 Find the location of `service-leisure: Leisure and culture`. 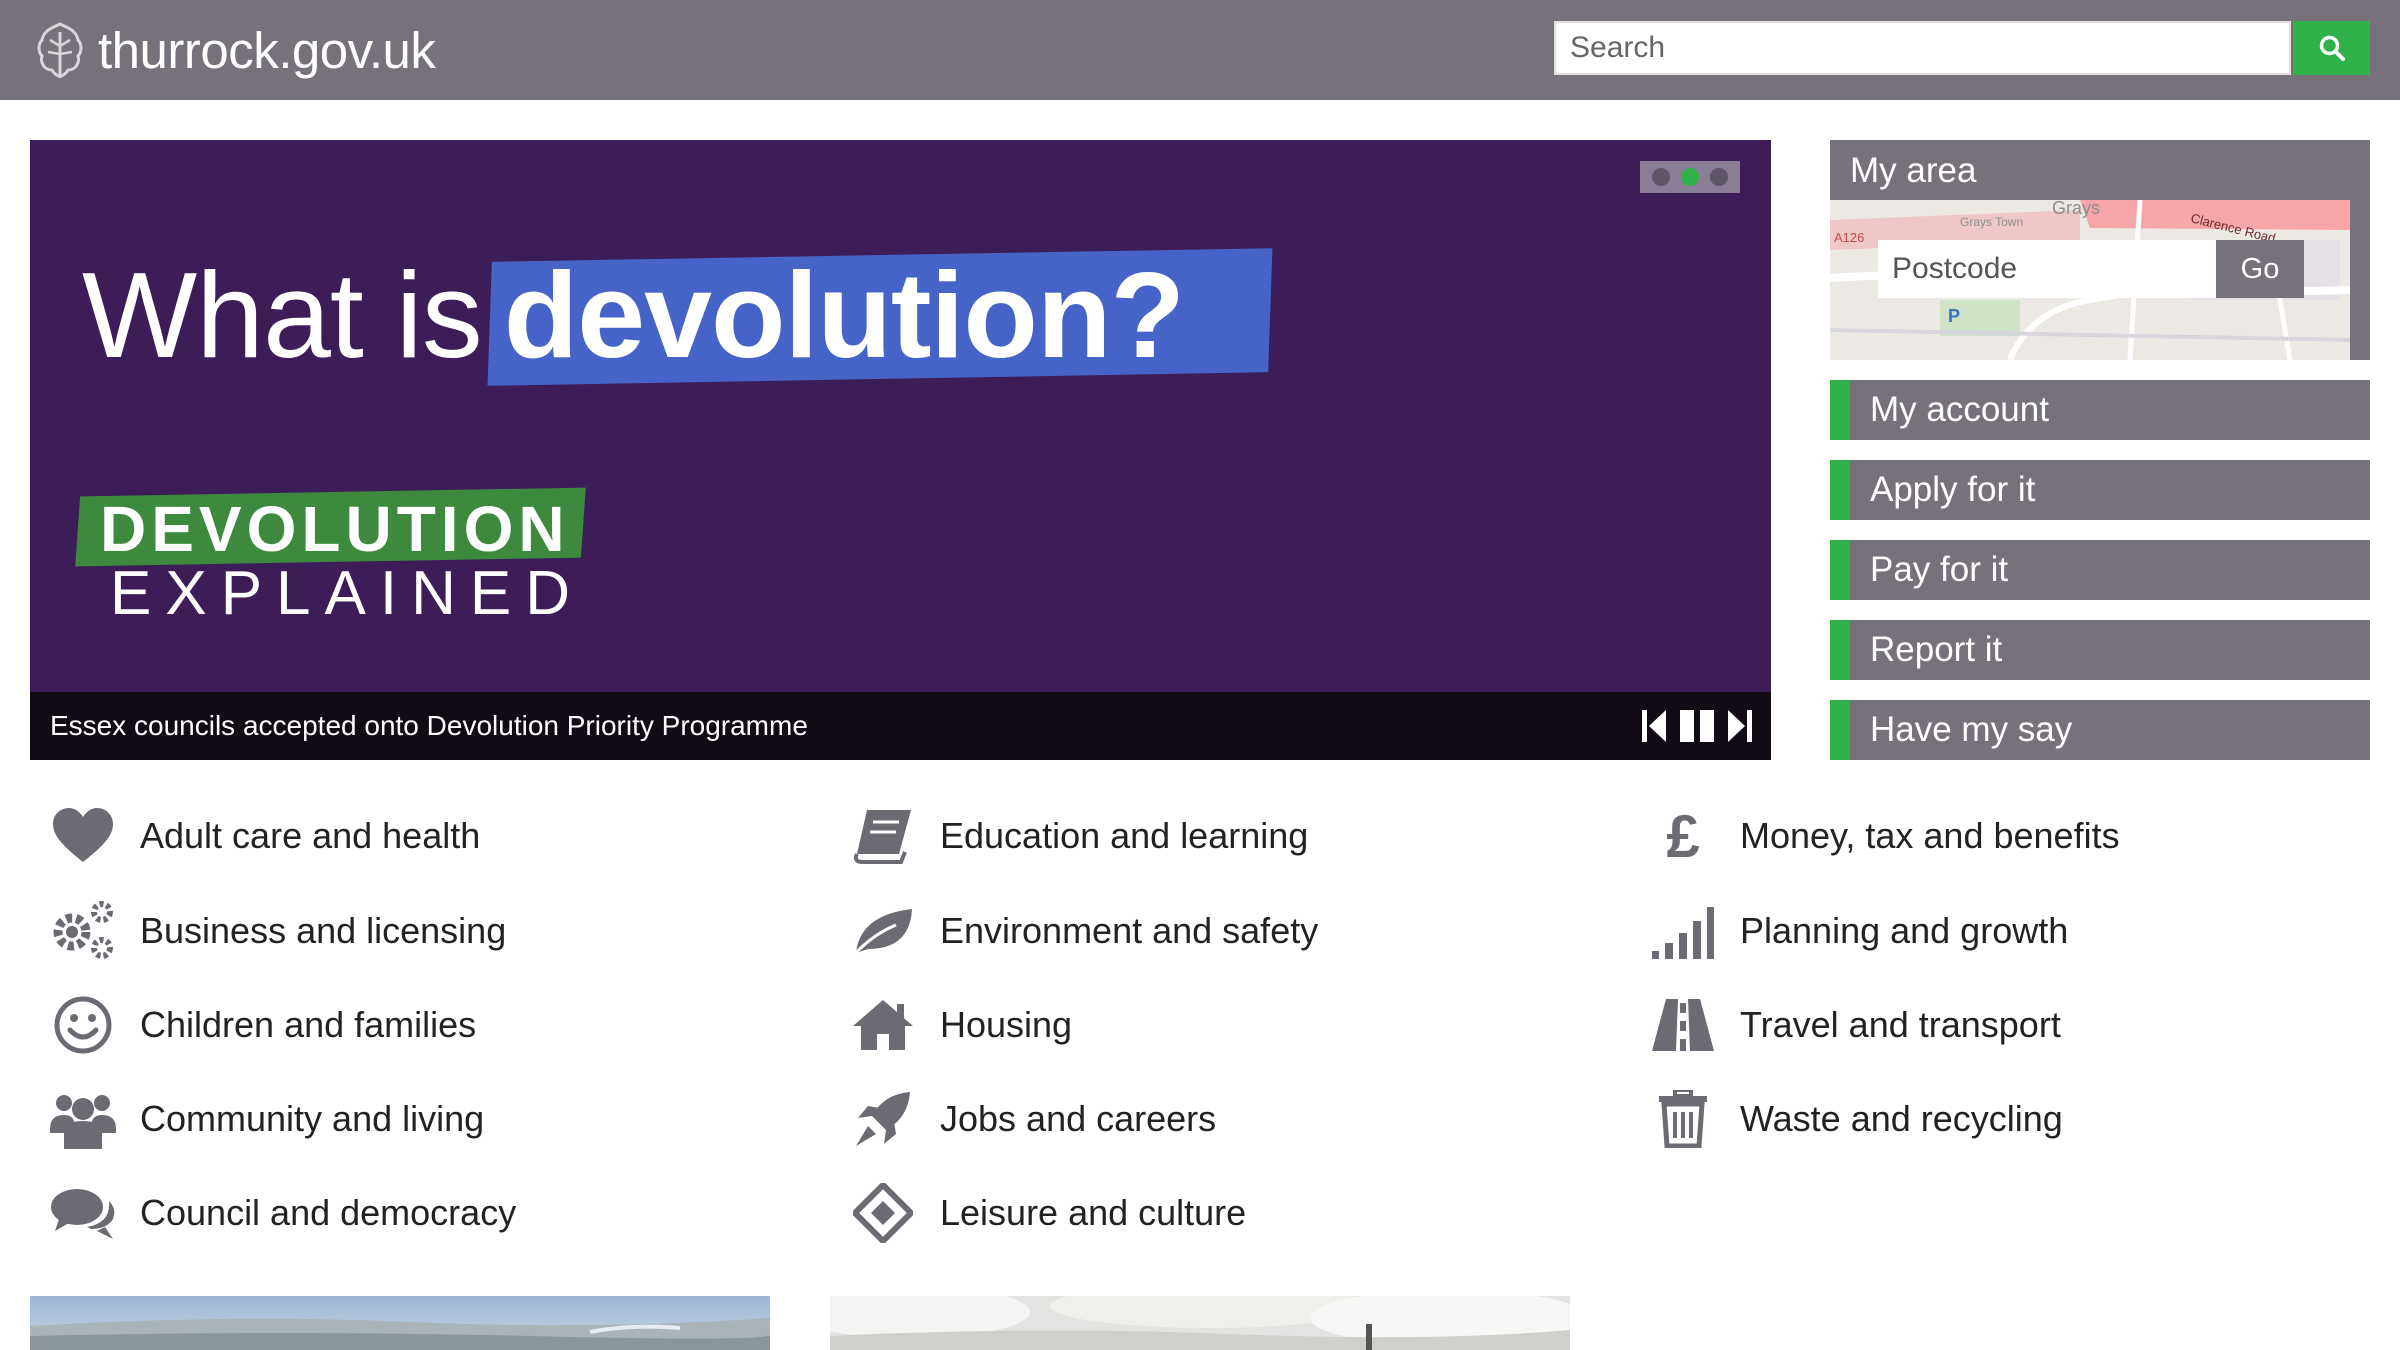

service-leisure: Leisure and culture is located at coordinates (1047, 1213).